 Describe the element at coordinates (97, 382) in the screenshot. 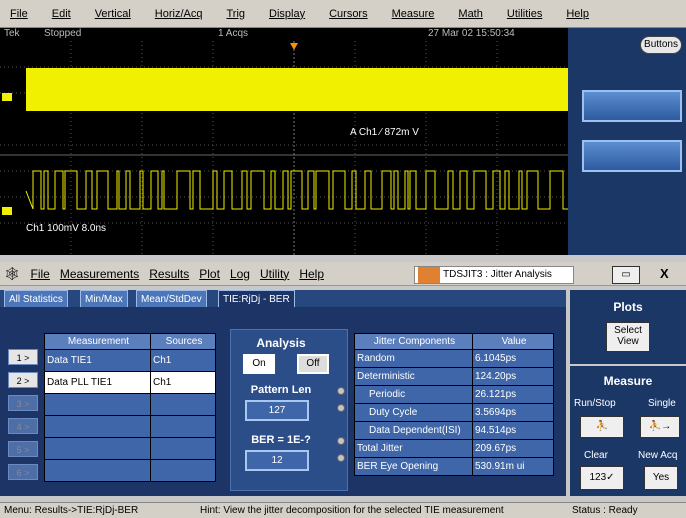

I see `cell: Data PLL TIE1` at that location.